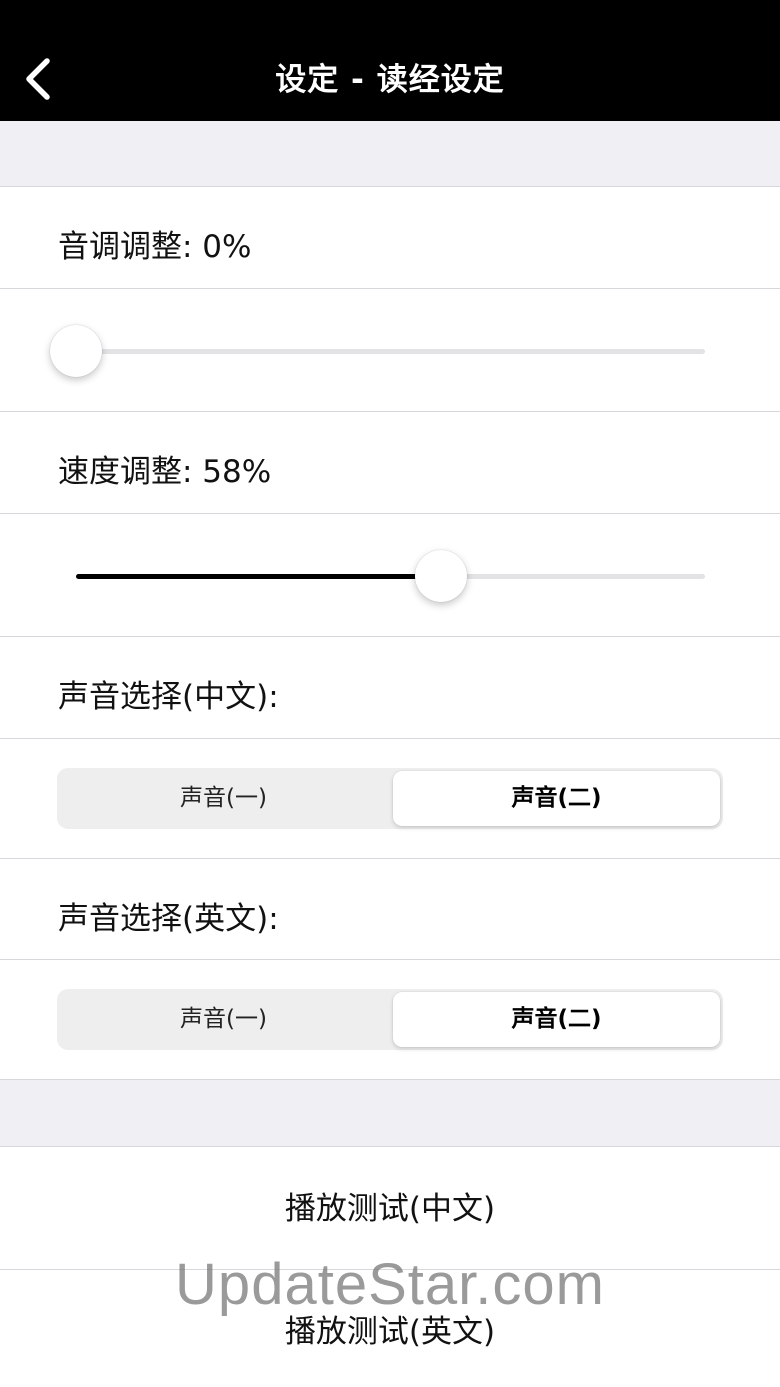 The width and height of the screenshot is (780, 1387). I want to click on voice-english-segmented-control: 声音(一) 声音(二), so click(390, 1019).